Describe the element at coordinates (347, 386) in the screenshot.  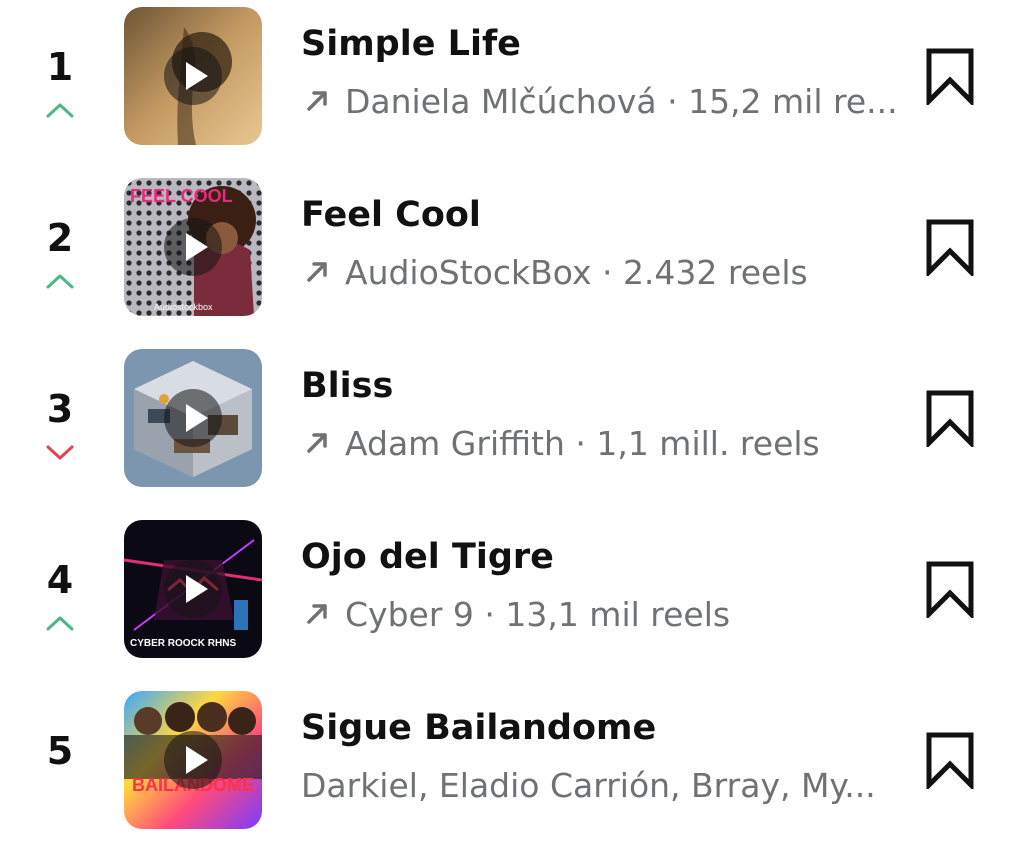
I see `track-title: Bliss` at that location.